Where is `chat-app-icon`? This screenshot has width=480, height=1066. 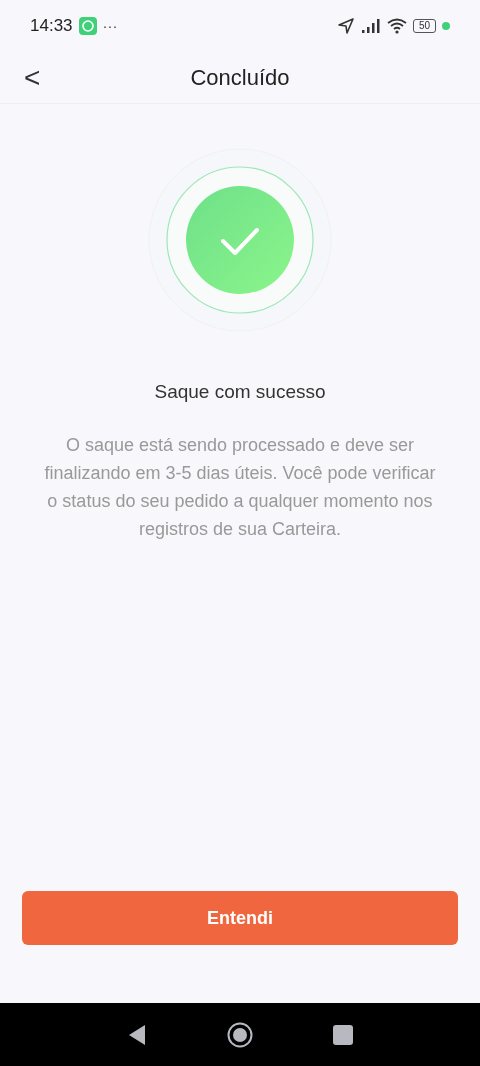
chat-app-icon is located at coordinates (87, 26).